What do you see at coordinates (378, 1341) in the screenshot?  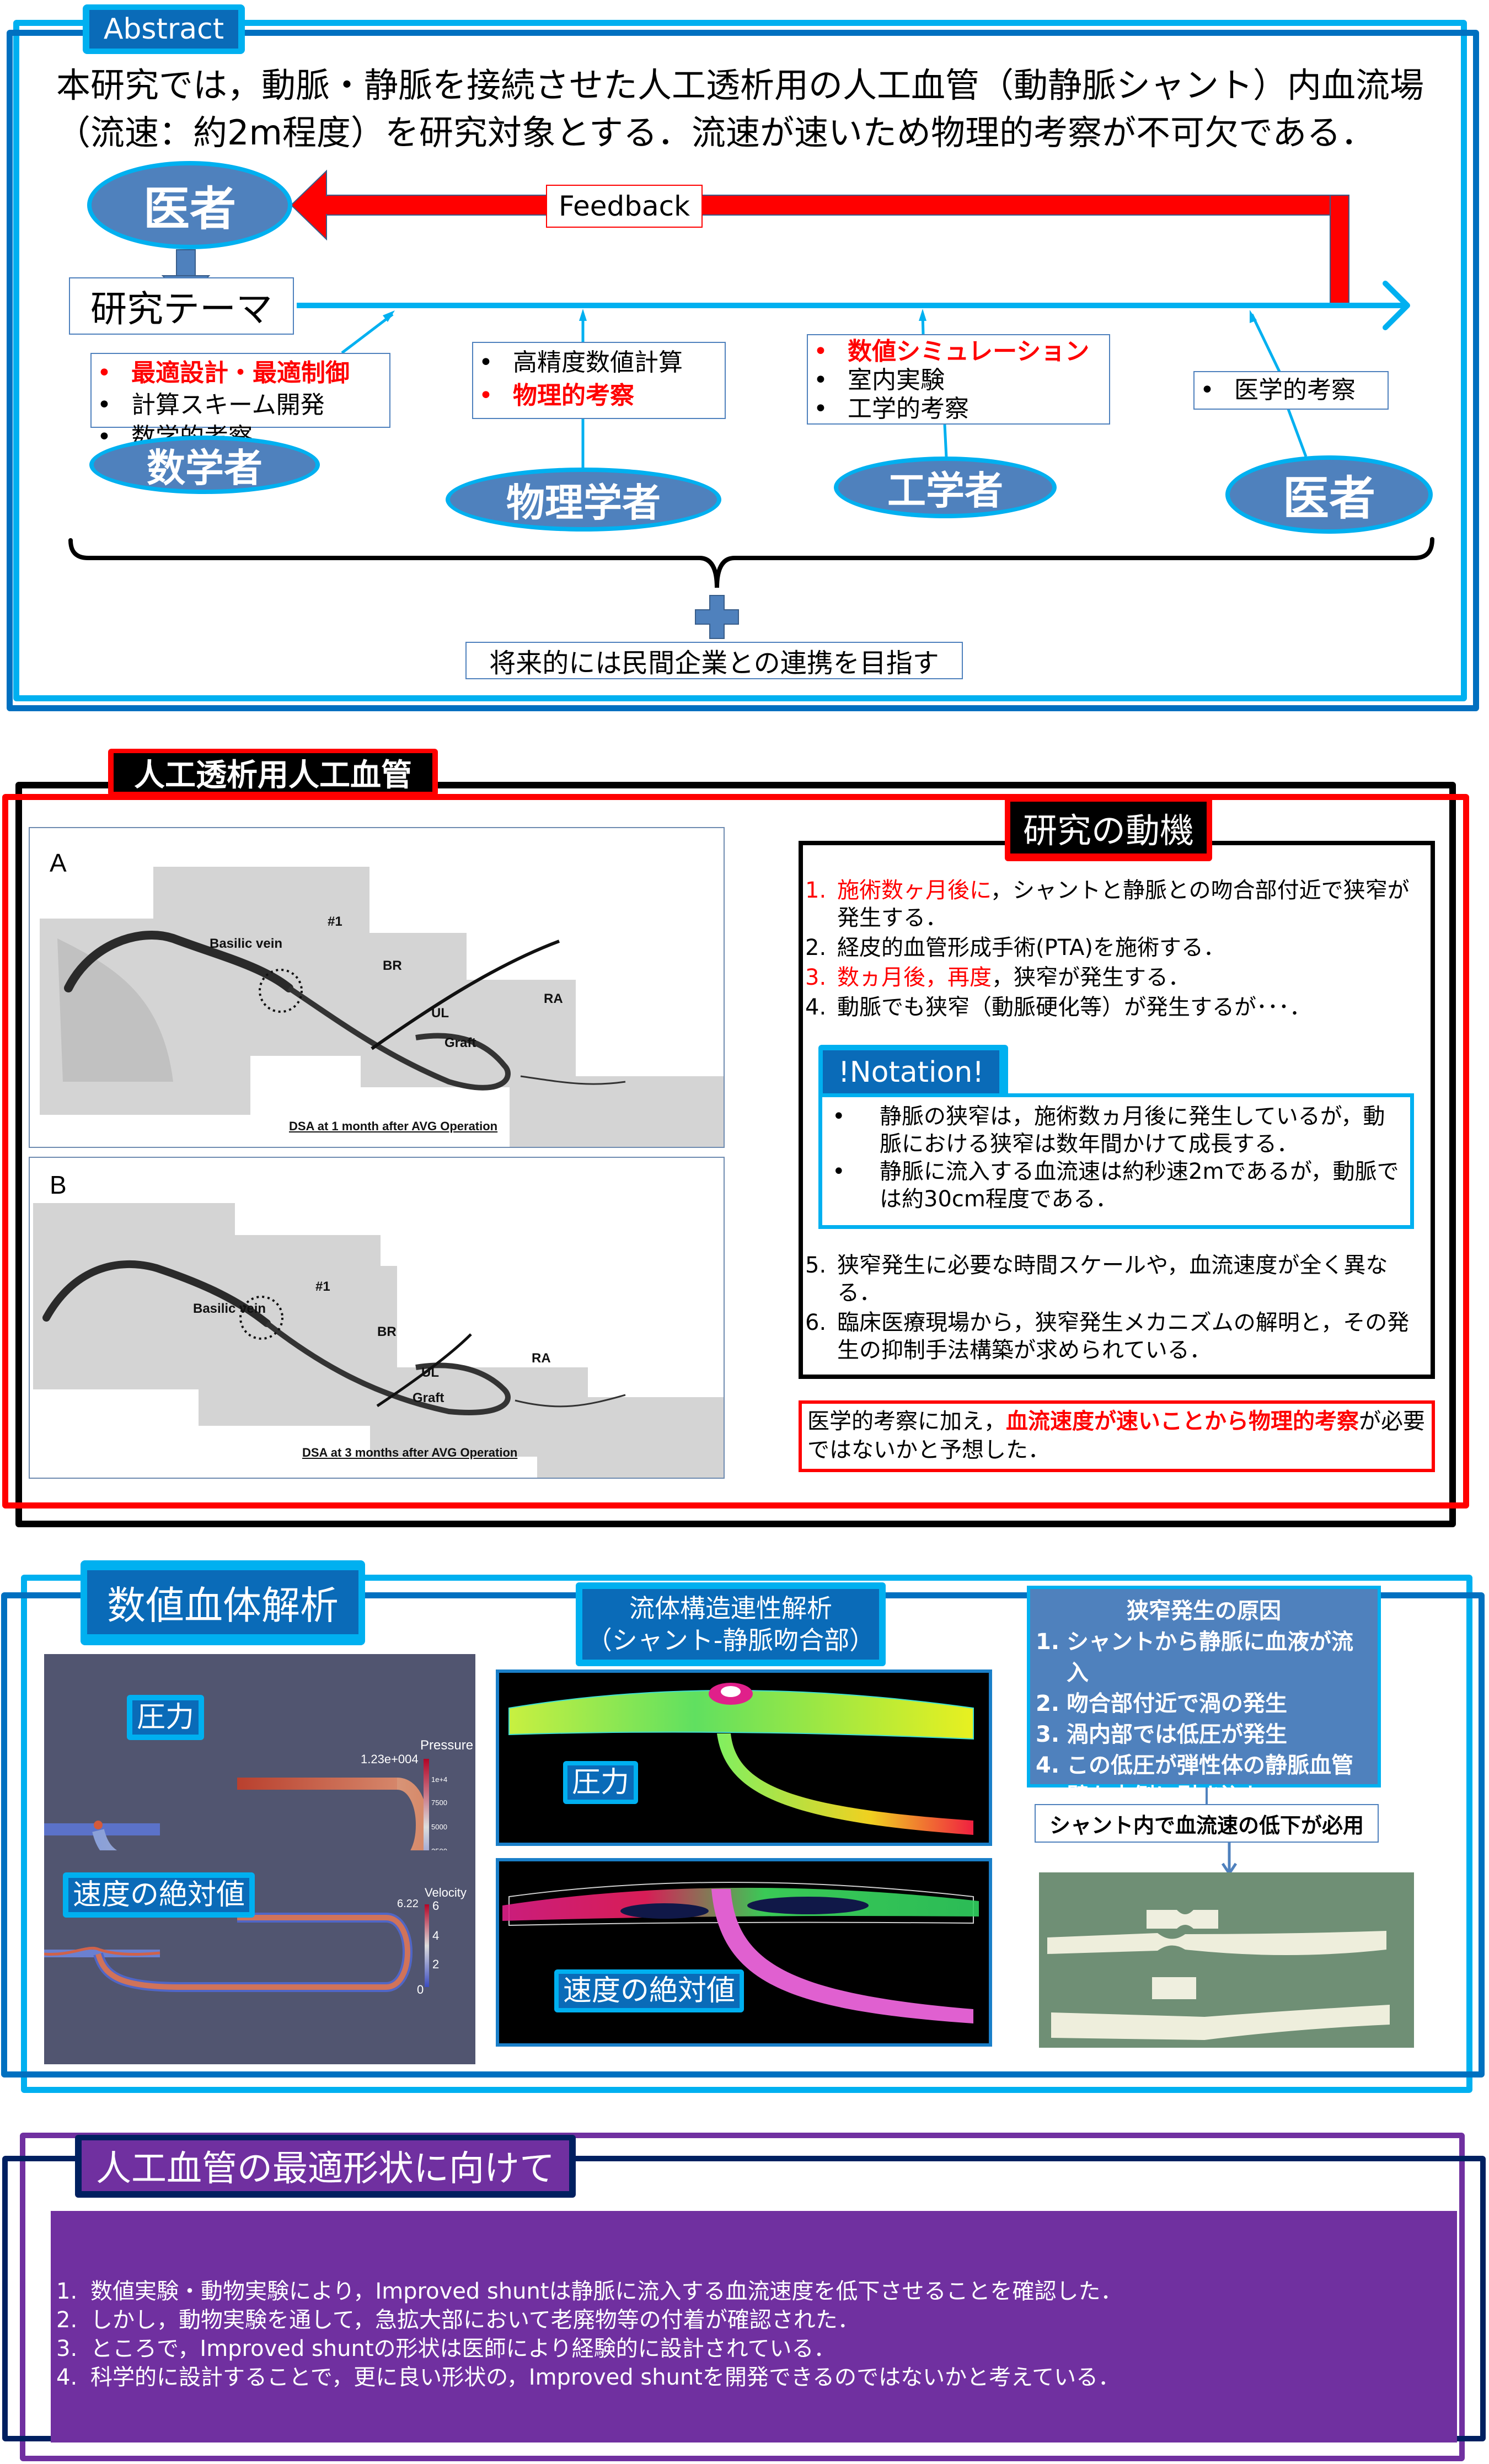 I see `xray-tiles` at bounding box center [378, 1341].